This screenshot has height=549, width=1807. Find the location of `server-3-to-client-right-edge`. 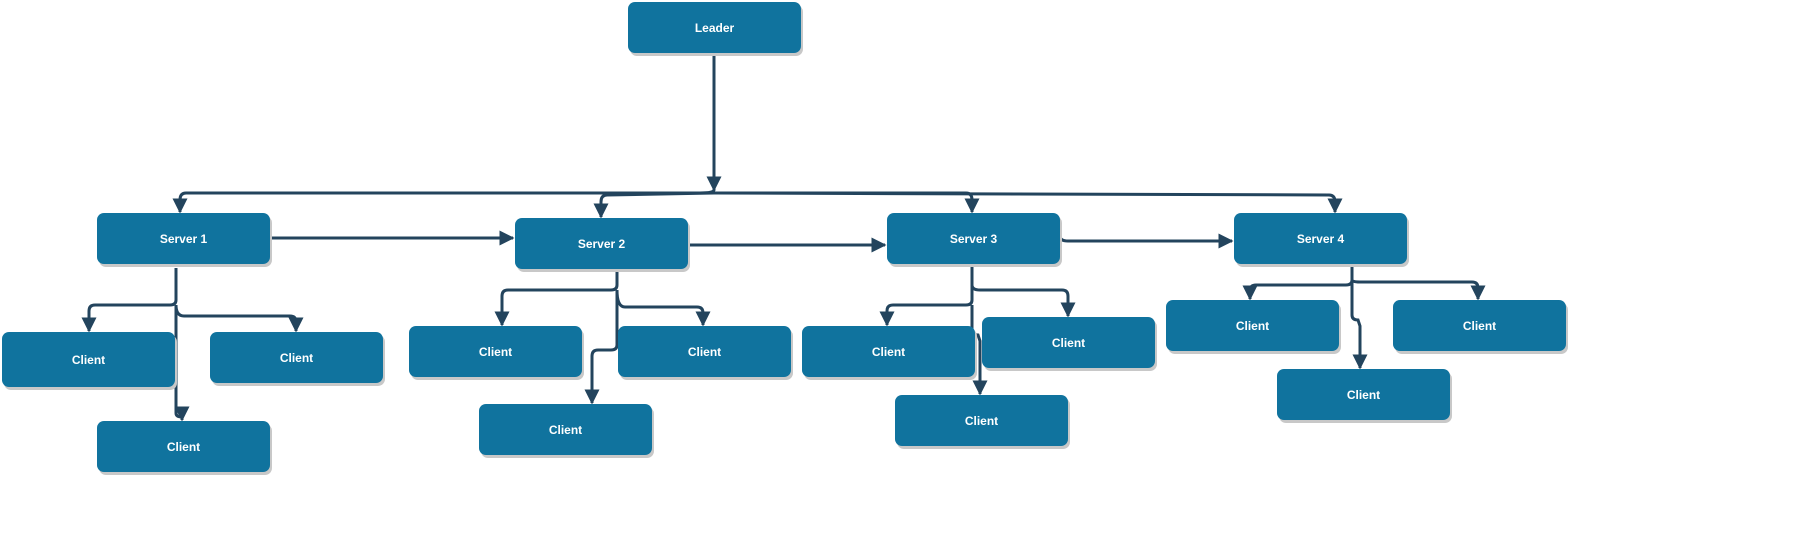

server-3-to-client-right-edge is located at coordinates (1023, 301).